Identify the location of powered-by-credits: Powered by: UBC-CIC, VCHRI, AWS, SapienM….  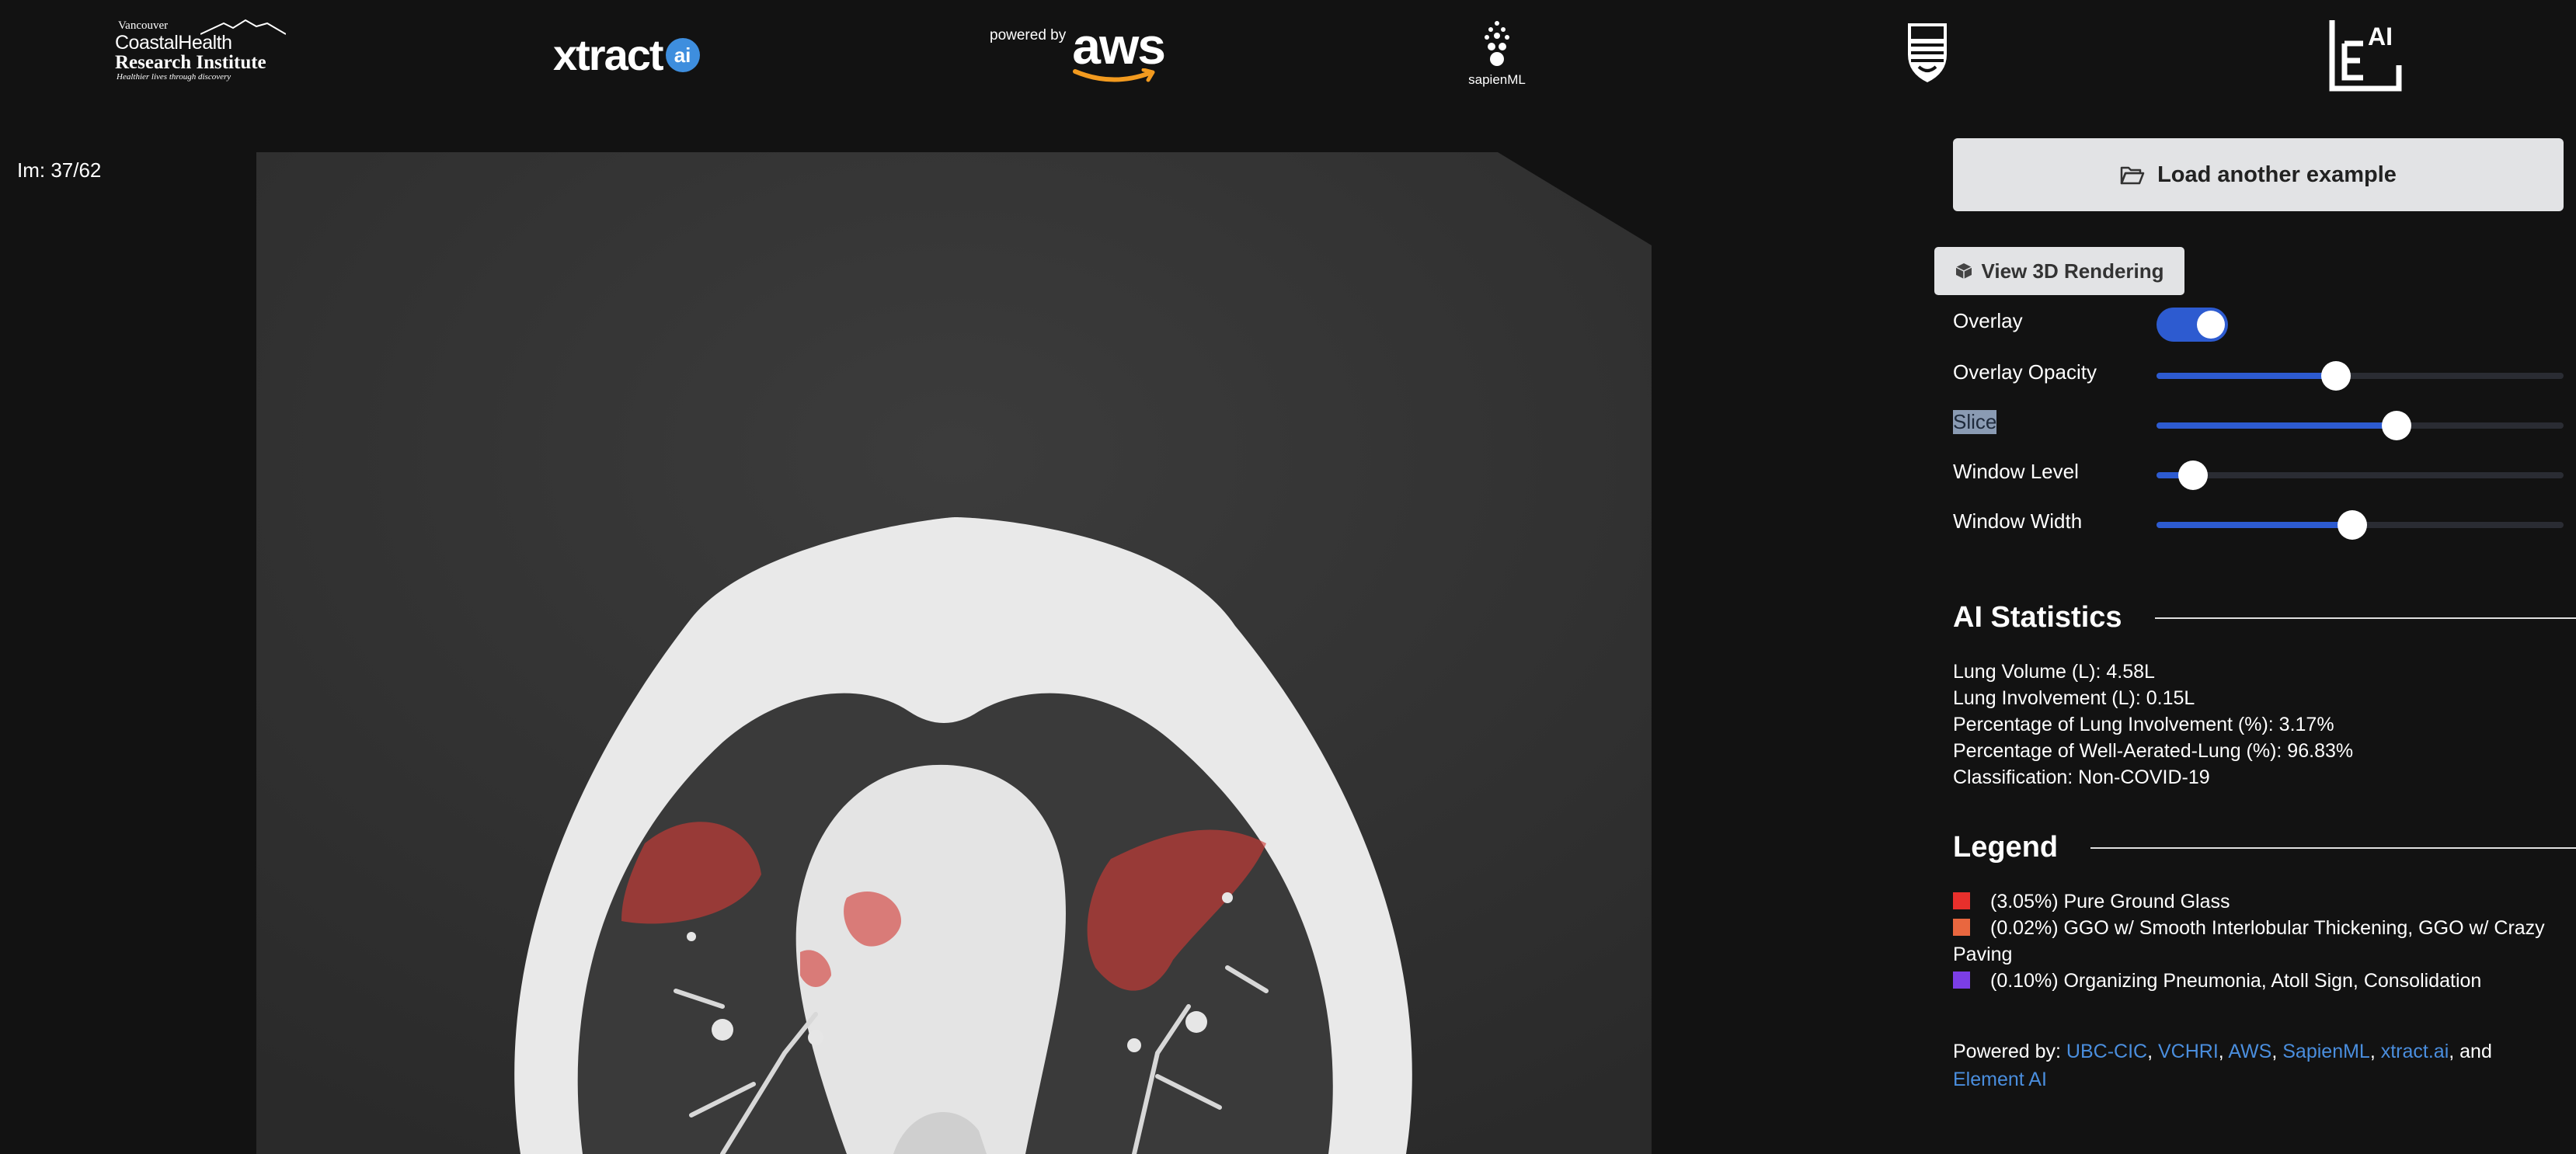
(2222, 1065).